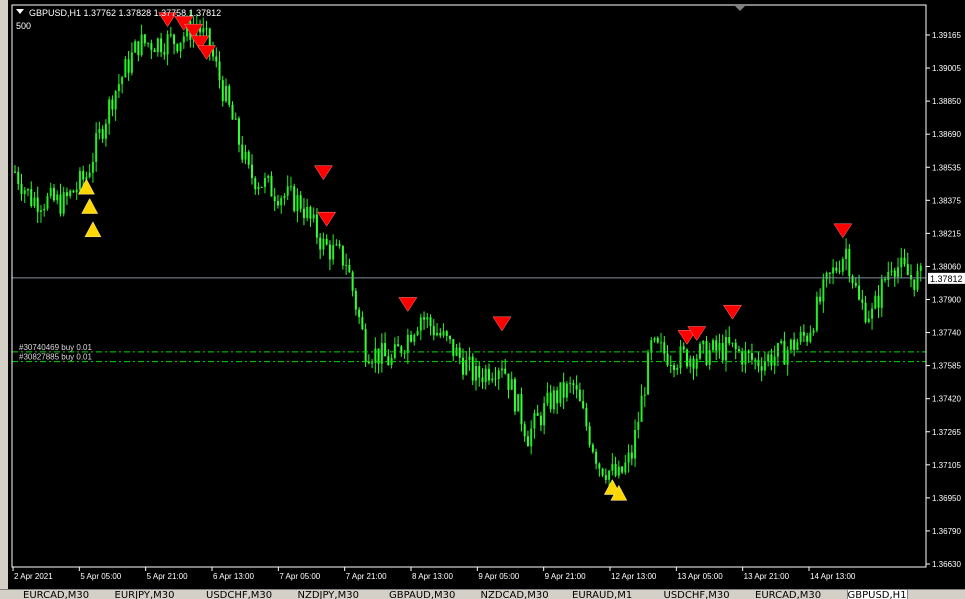 The width and height of the screenshot is (965, 599). Describe the element at coordinates (946, 266) in the screenshot. I see `y-tick-label: 1.38060` at that location.